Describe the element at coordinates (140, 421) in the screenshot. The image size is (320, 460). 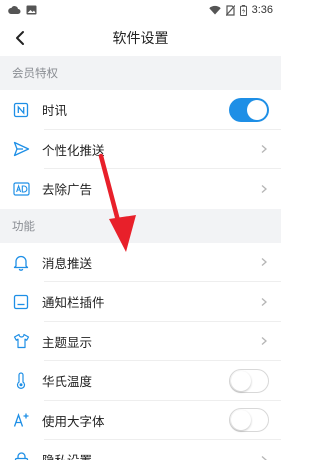
I see `setting-row-large-font: 使用大字体` at that location.